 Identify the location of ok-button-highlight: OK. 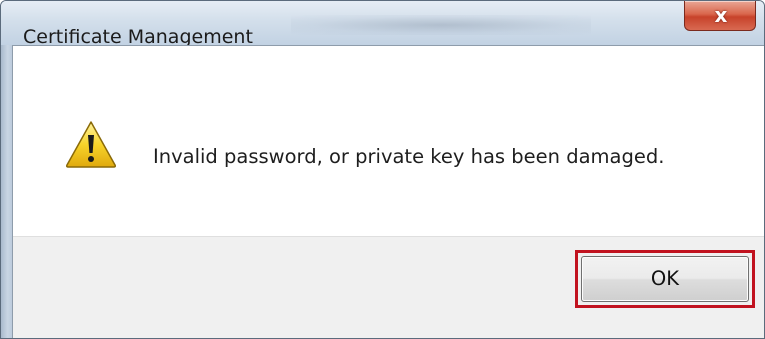
(665, 279).